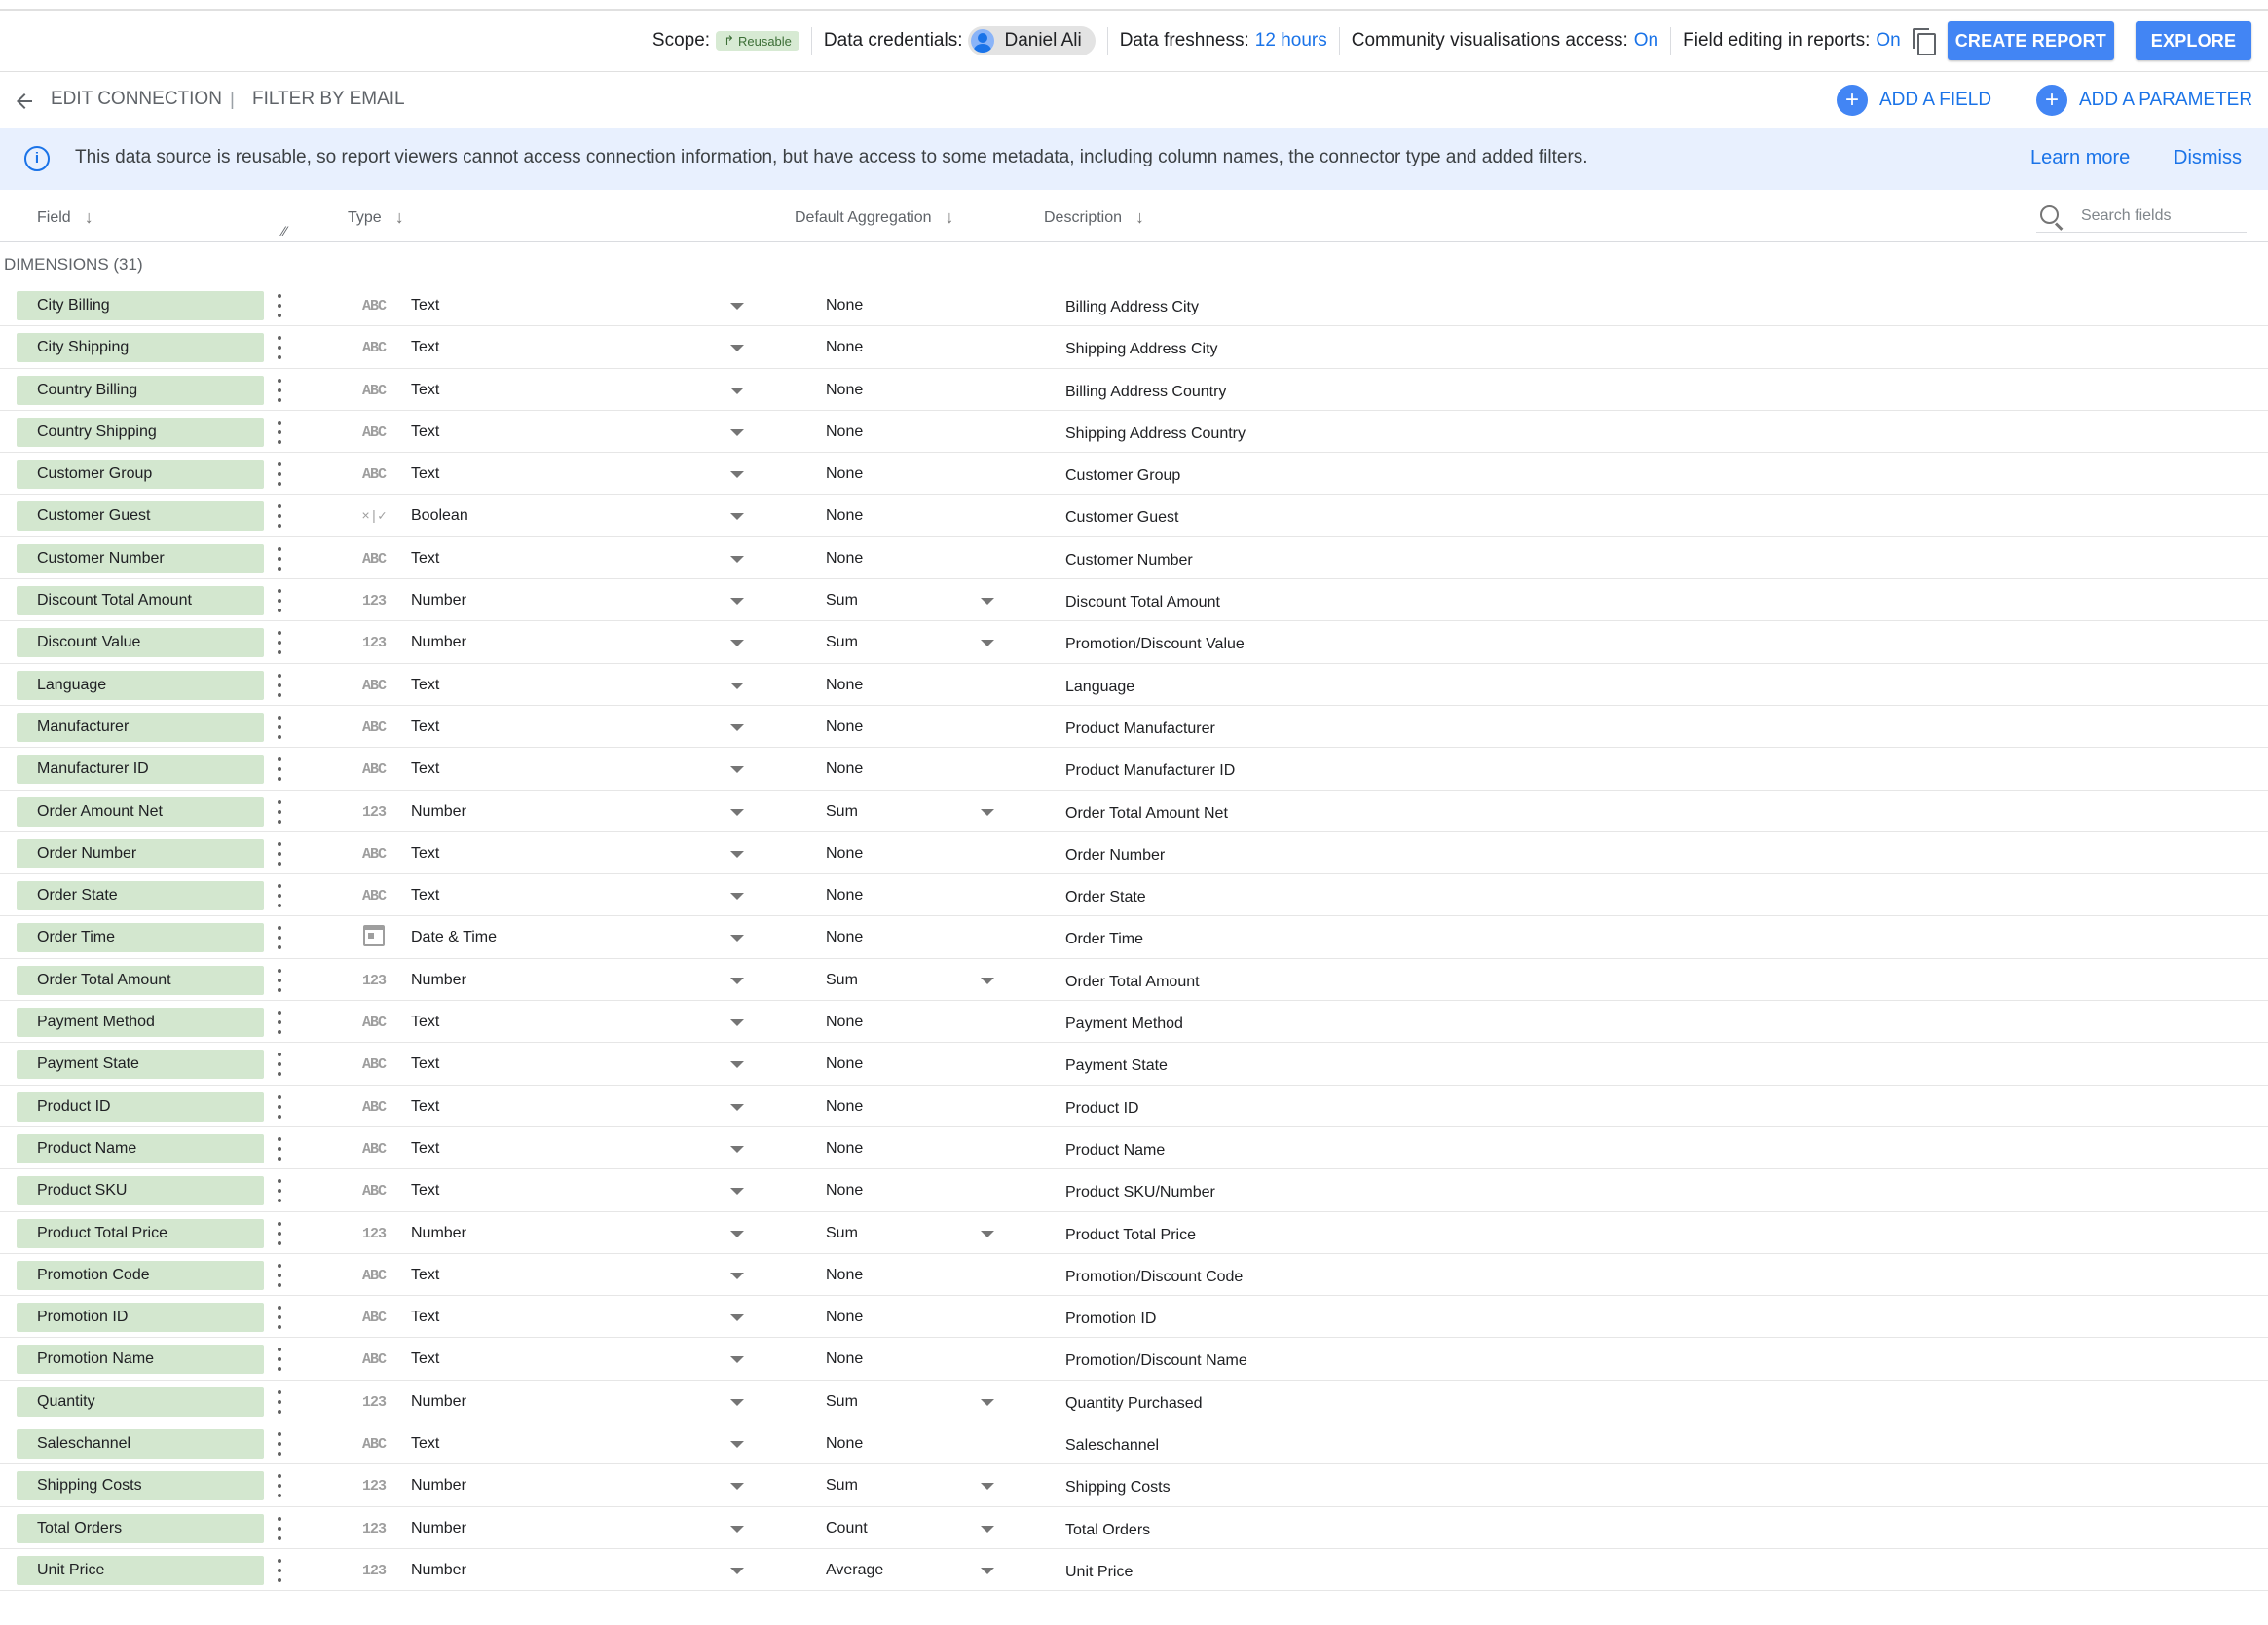 The height and width of the screenshot is (1625, 2268). What do you see at coordinates (140, 938) in the screenshot?
I see `field-chip: Order Time` at bounding box center [140, 938].